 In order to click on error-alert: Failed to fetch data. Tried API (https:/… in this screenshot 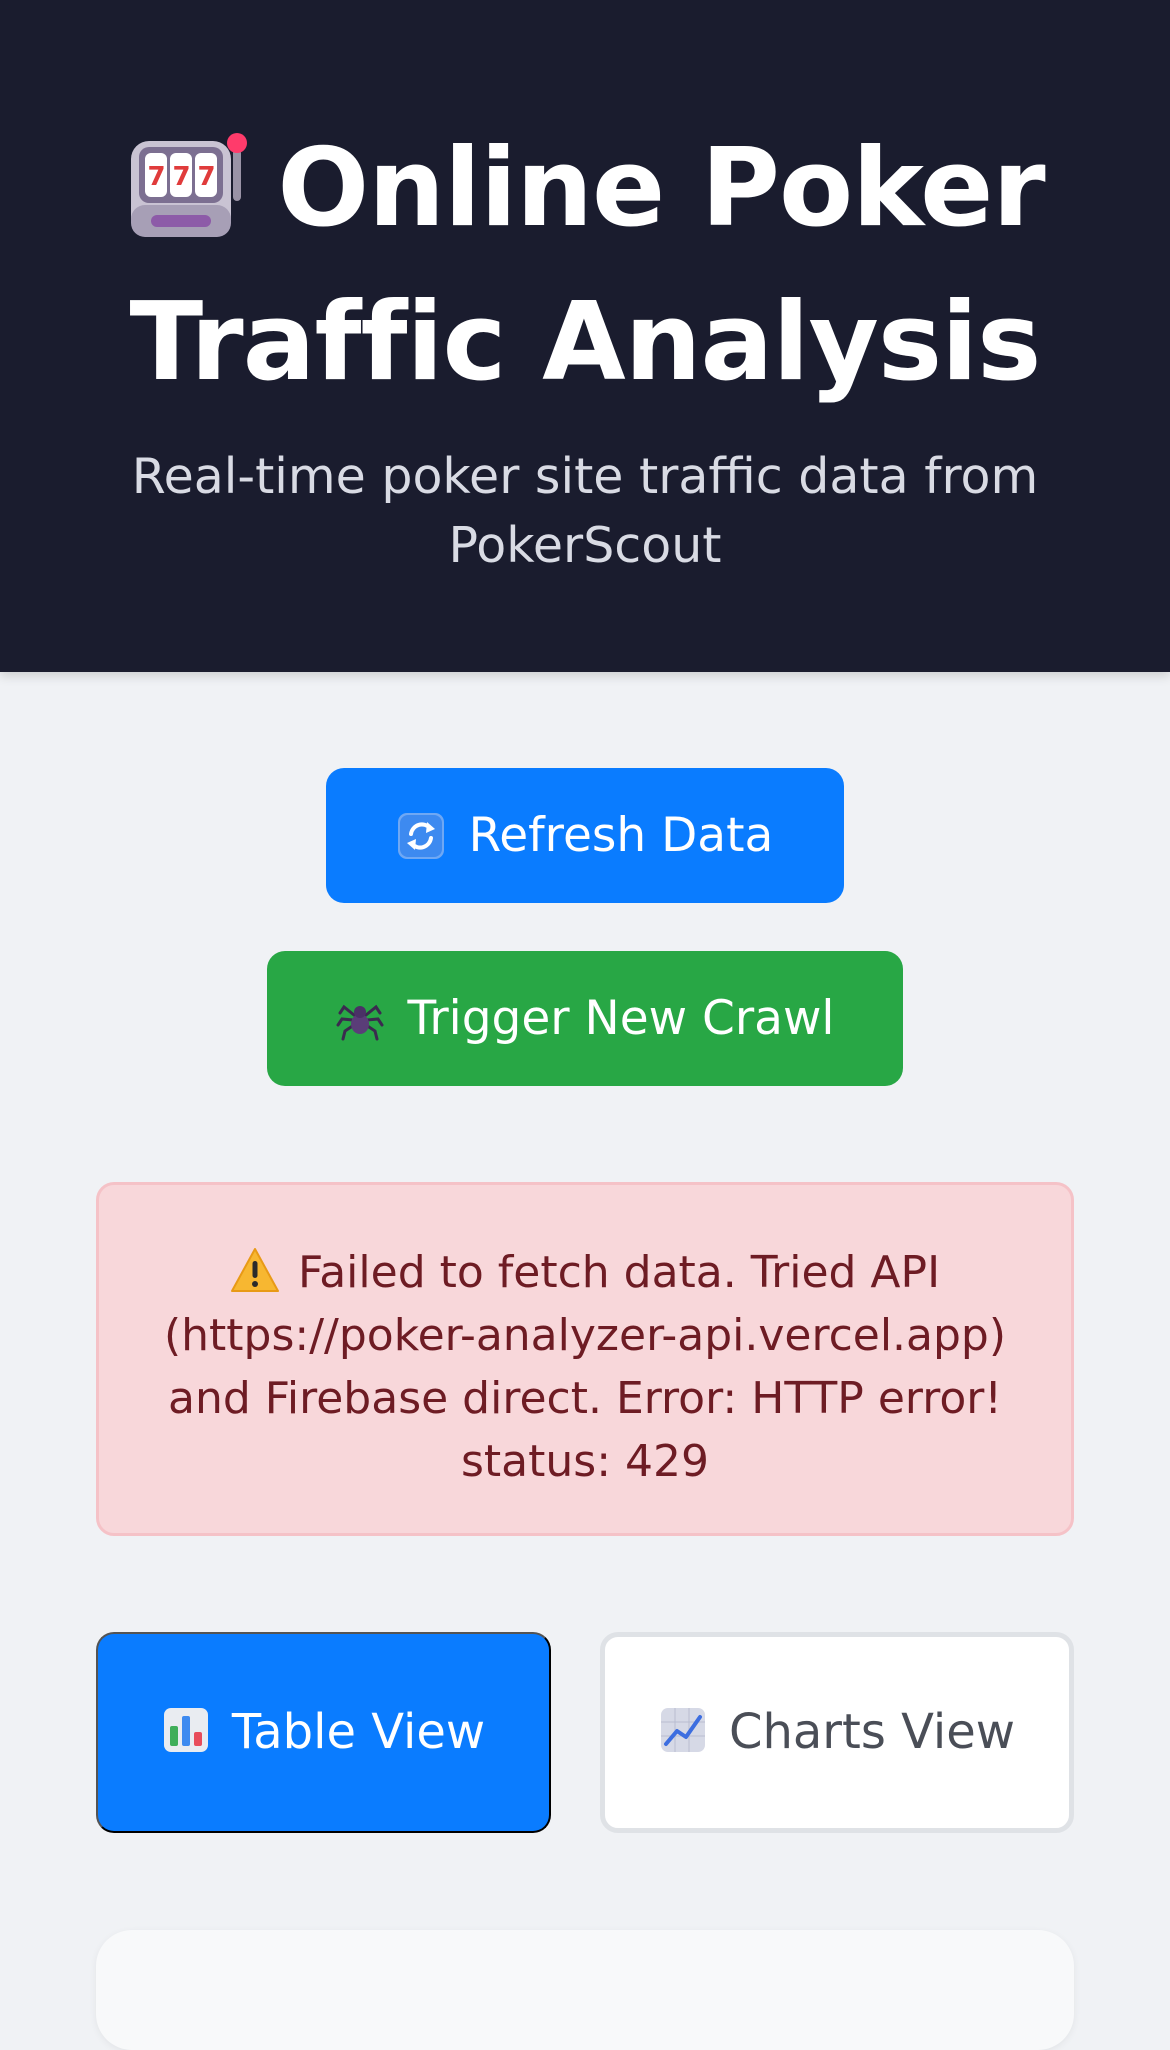, I will do `click(585, 1359)`.